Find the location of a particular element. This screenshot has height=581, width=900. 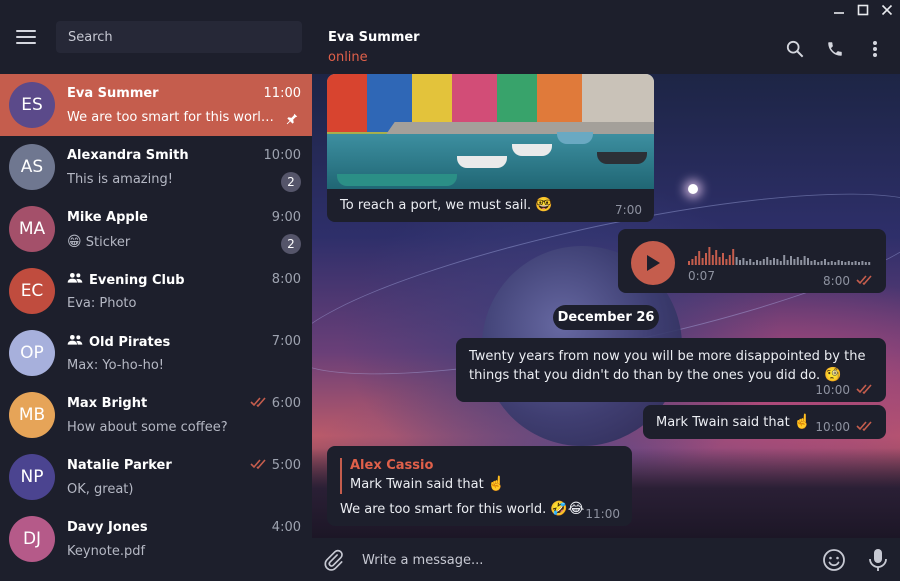

chat-preview: We are too smart for this world. 🤣😂 is located at coordinates (172, 117).